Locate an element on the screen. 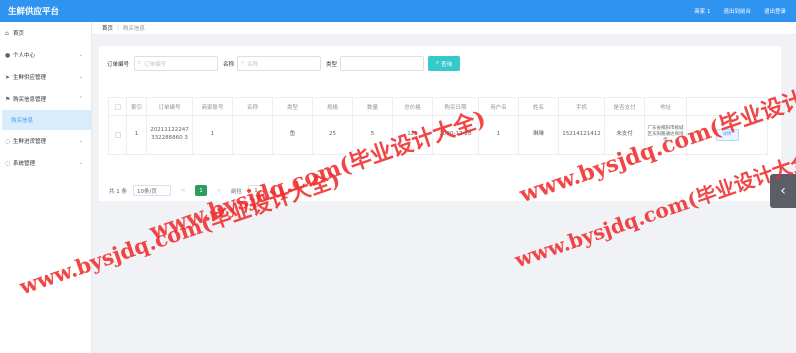  col-header: 用户名 is located at coordinates (499, 106).